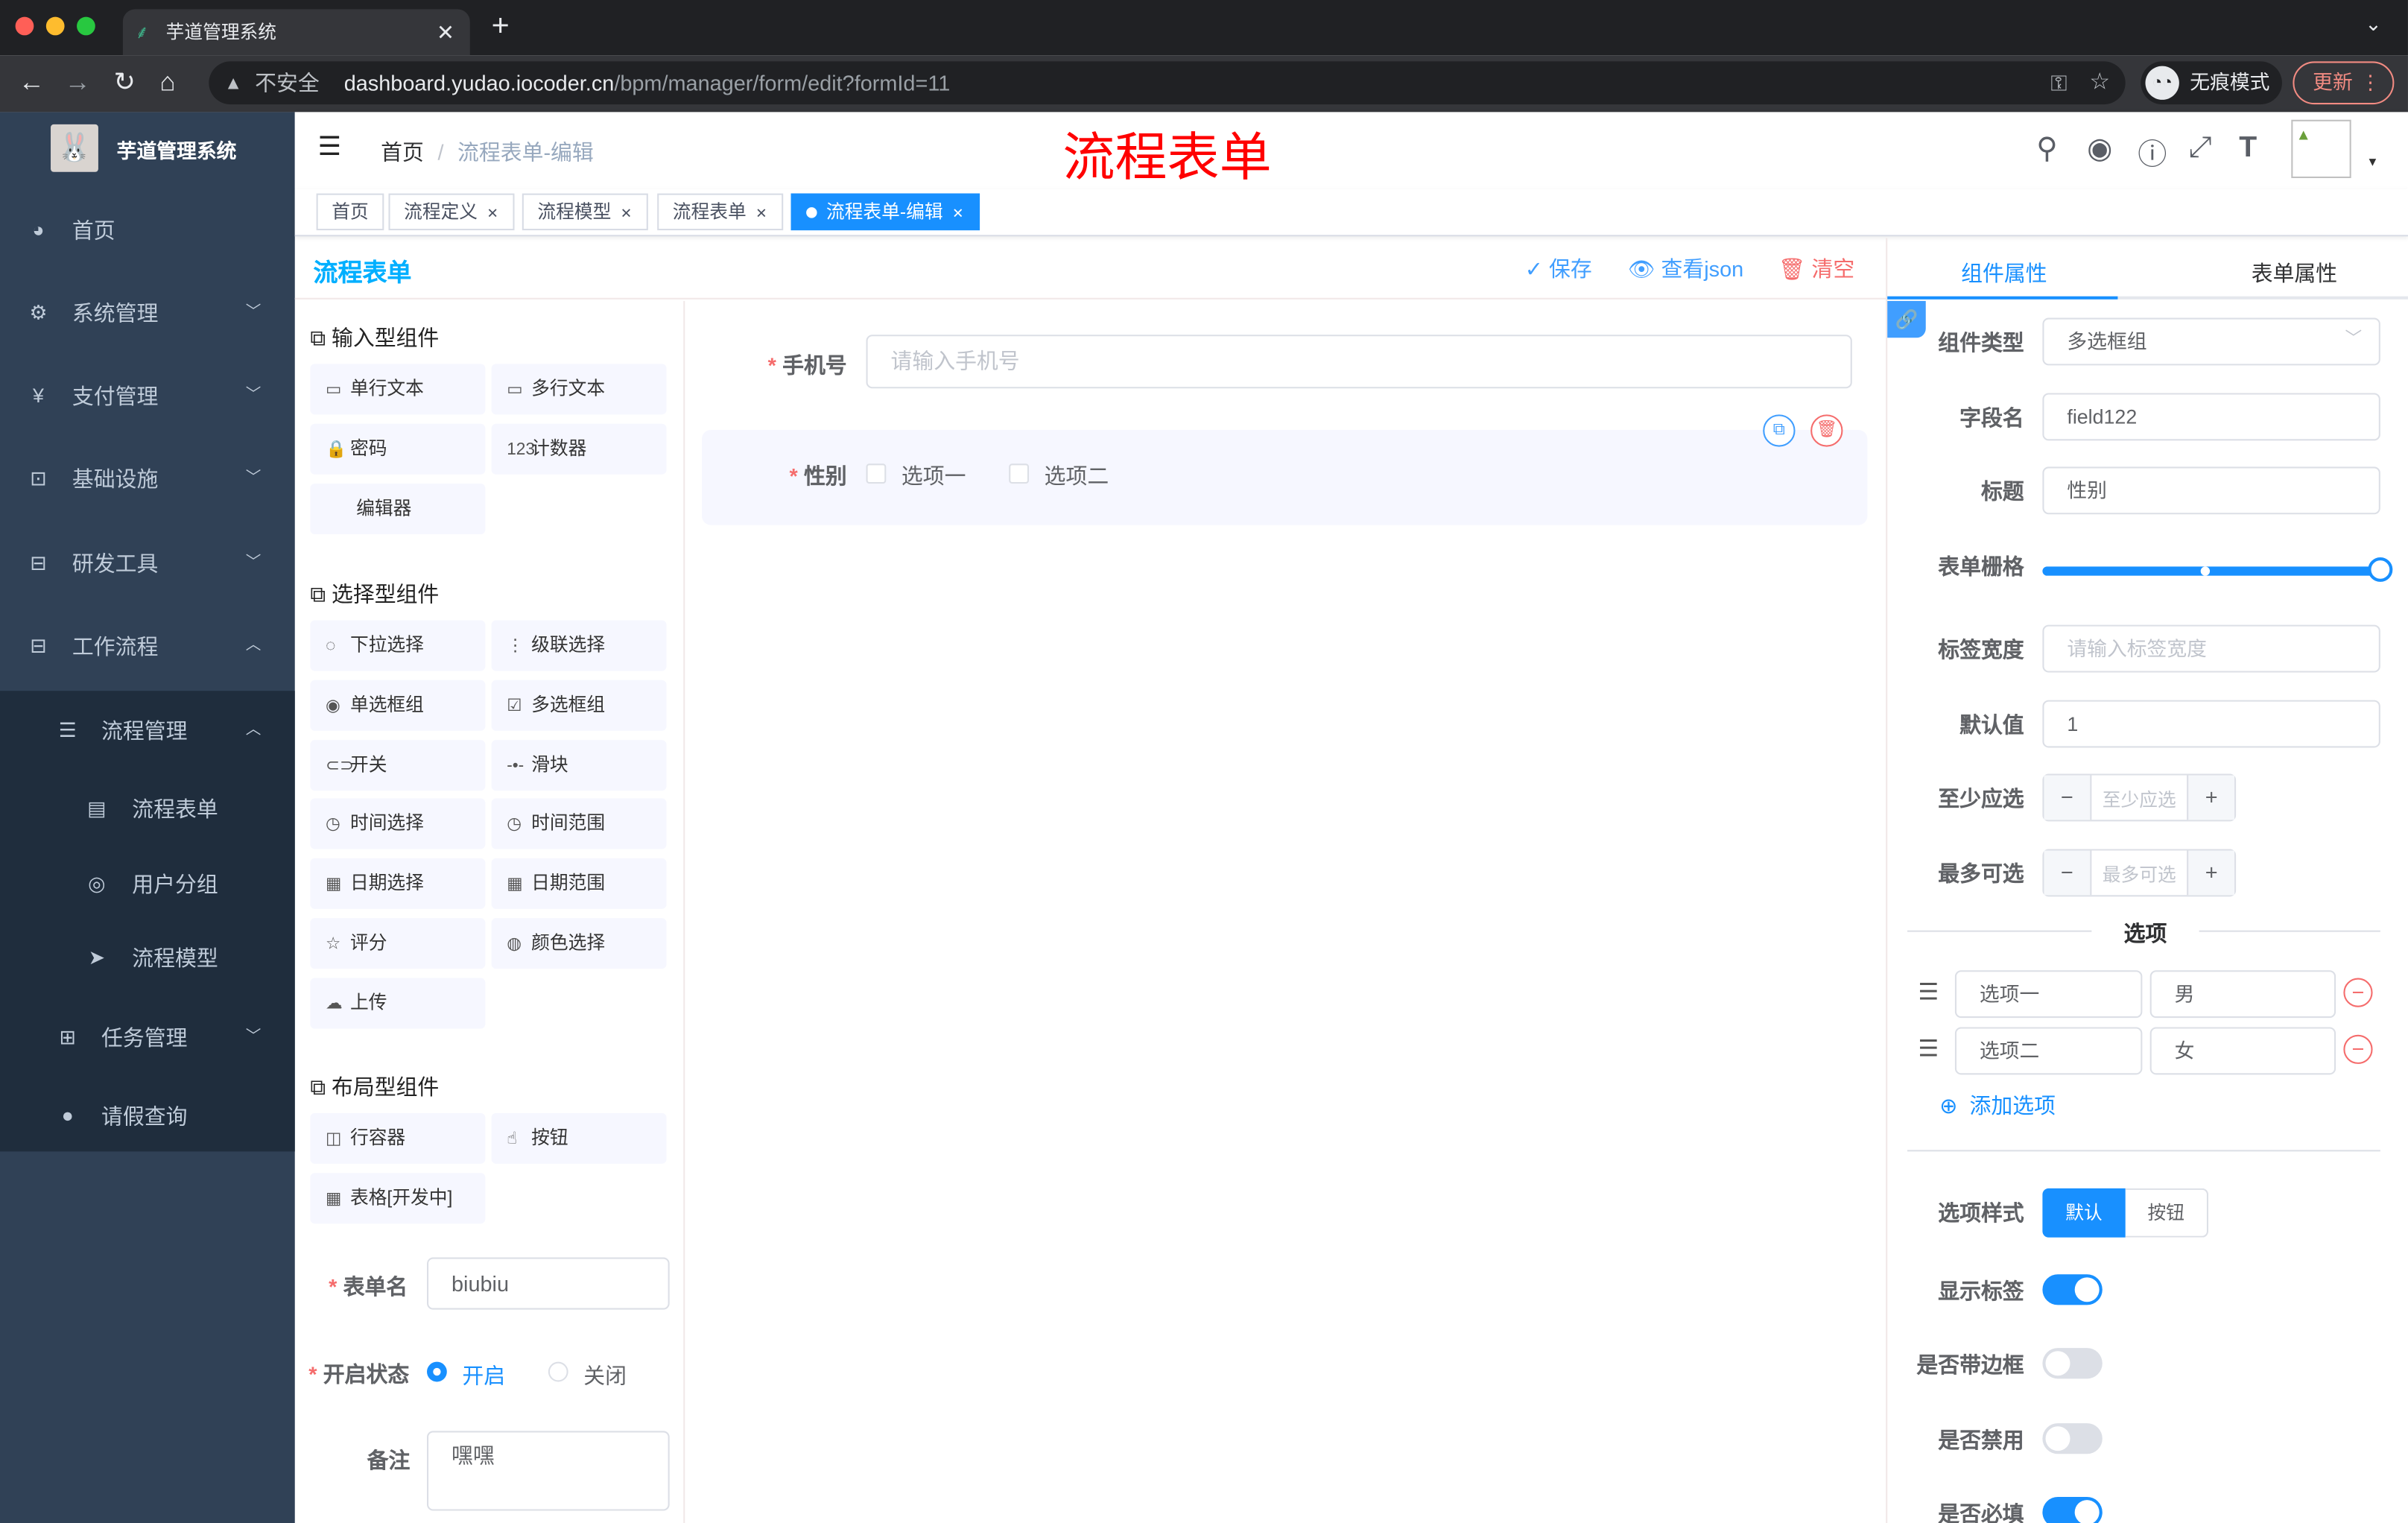 This screenshot has width=2408, height=1523. What do you see at coordinates (2072, 1510) in the screenshot?
I see `required-toggle` at bounding box center [2072, 1510].